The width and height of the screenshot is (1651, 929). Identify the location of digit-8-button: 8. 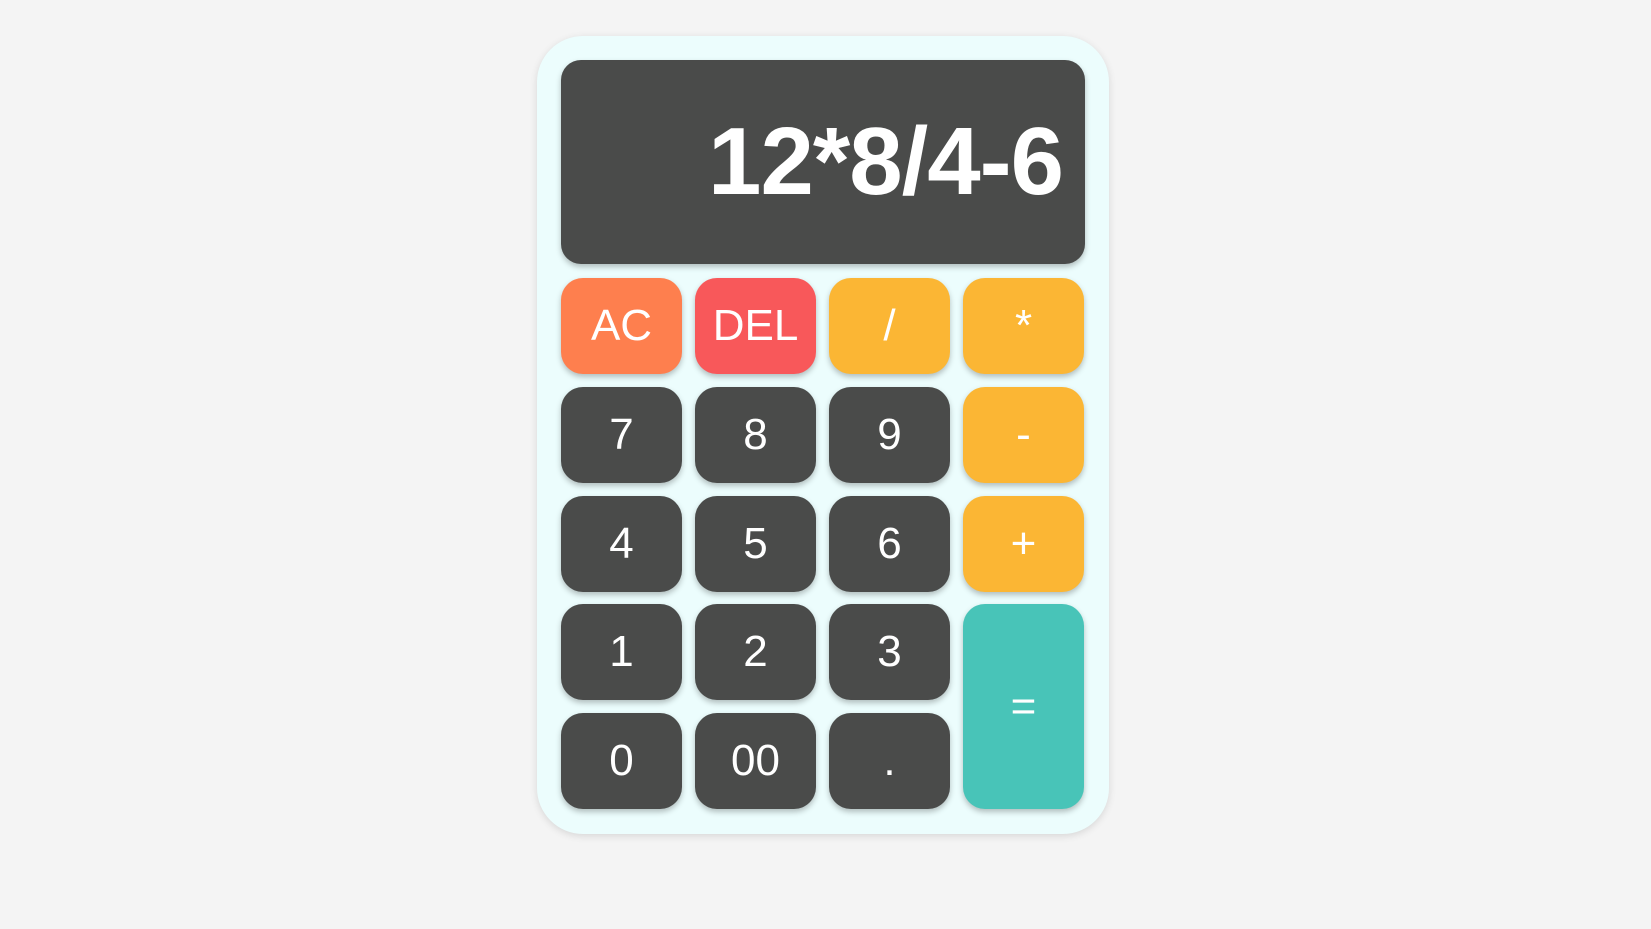
(755, 435).